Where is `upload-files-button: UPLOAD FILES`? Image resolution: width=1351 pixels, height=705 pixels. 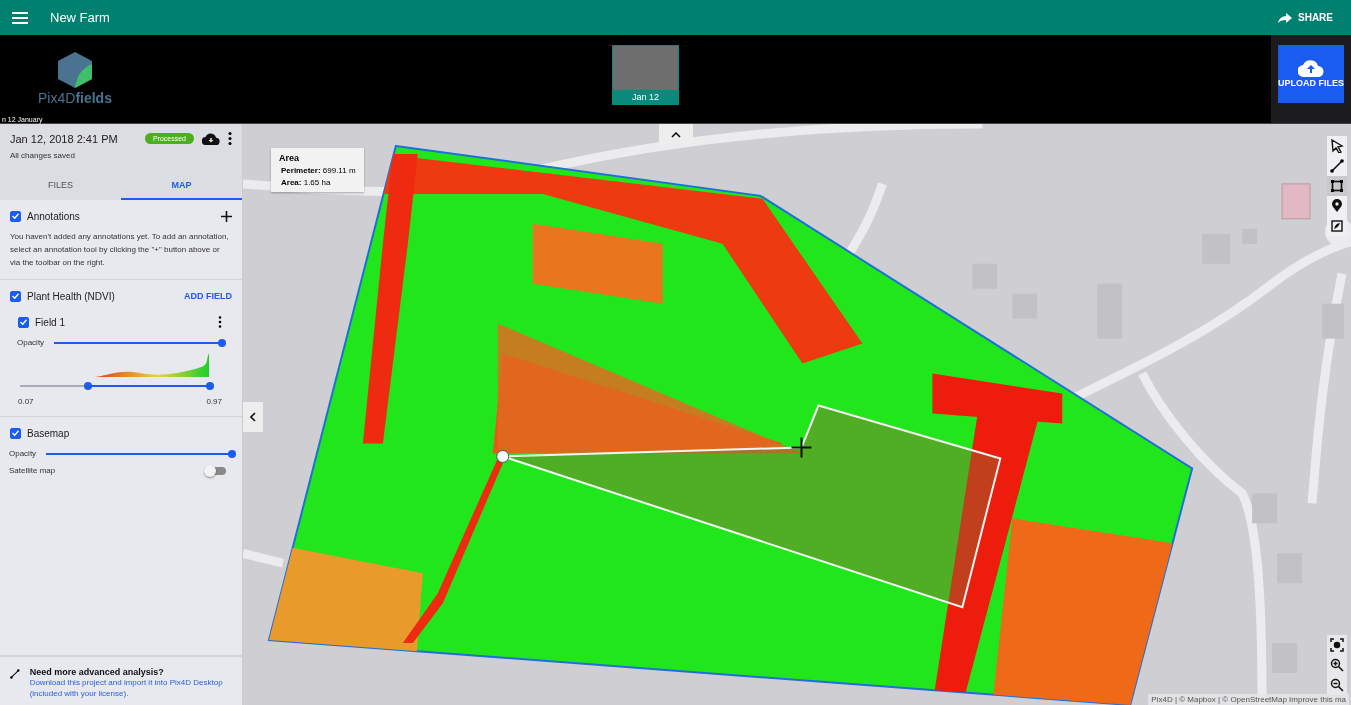
upload-files-button: UPLOAD FILES is located at coordinates (1311, 74).